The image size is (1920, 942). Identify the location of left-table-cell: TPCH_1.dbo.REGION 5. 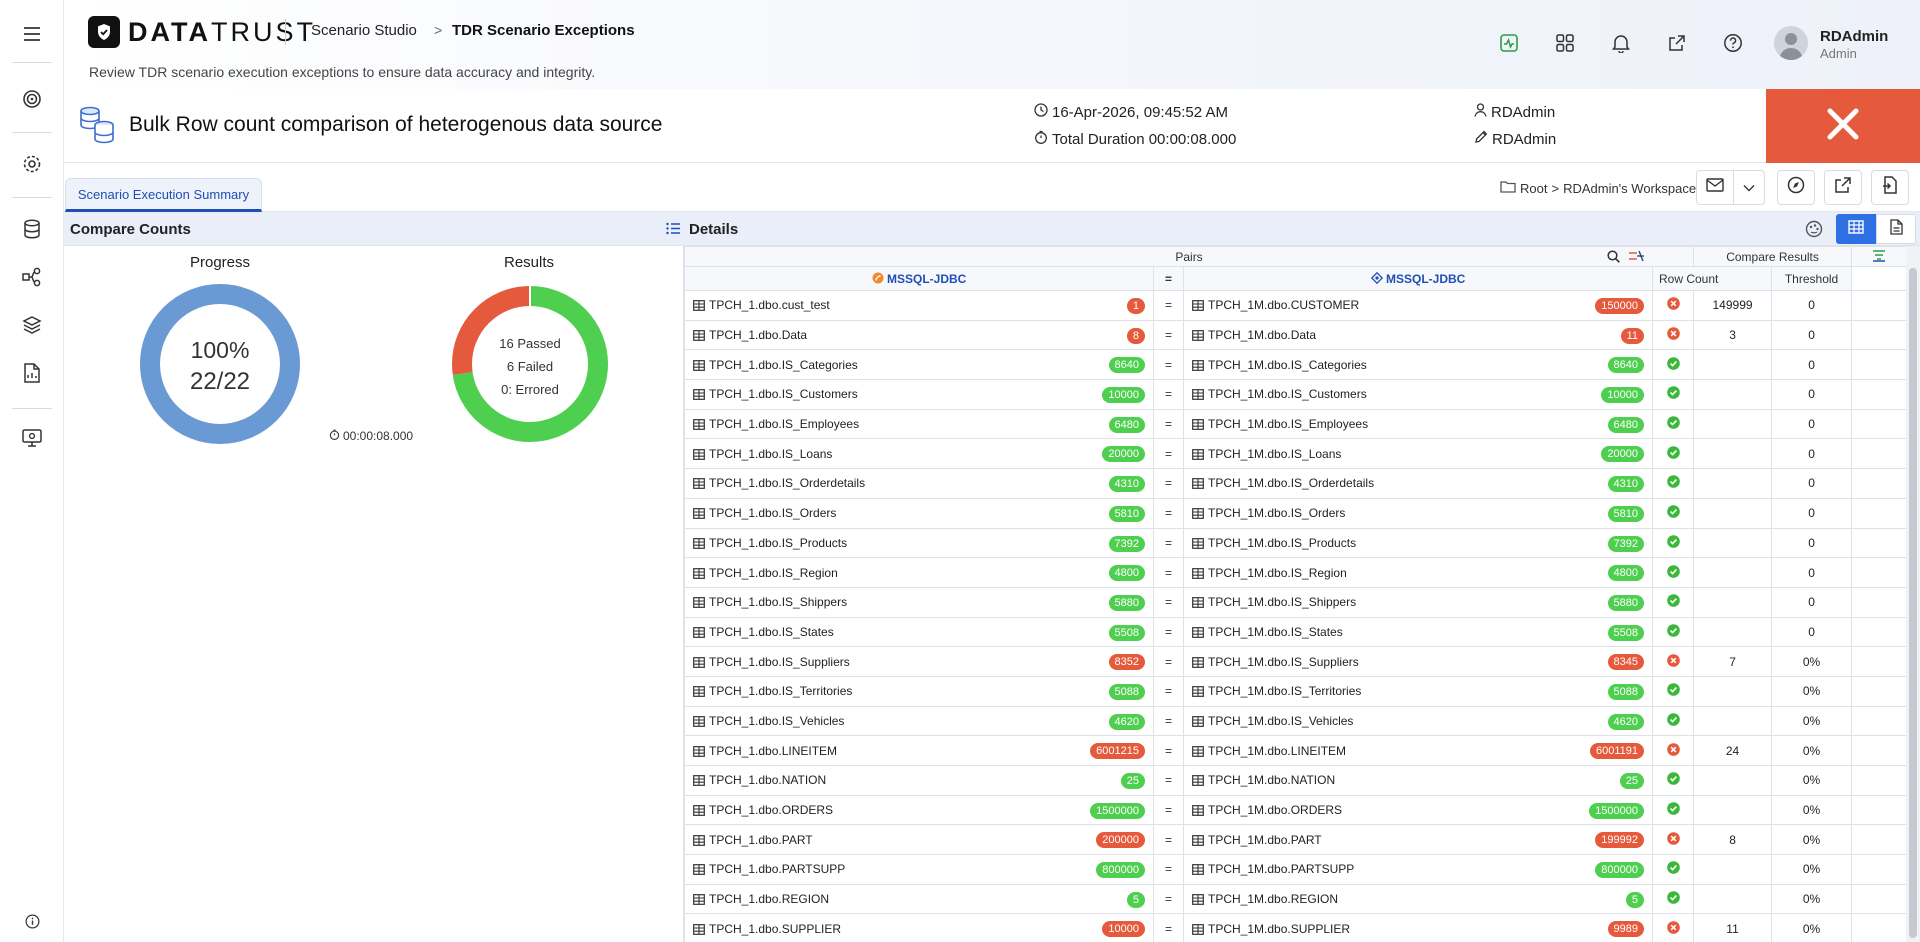
(919, 899).